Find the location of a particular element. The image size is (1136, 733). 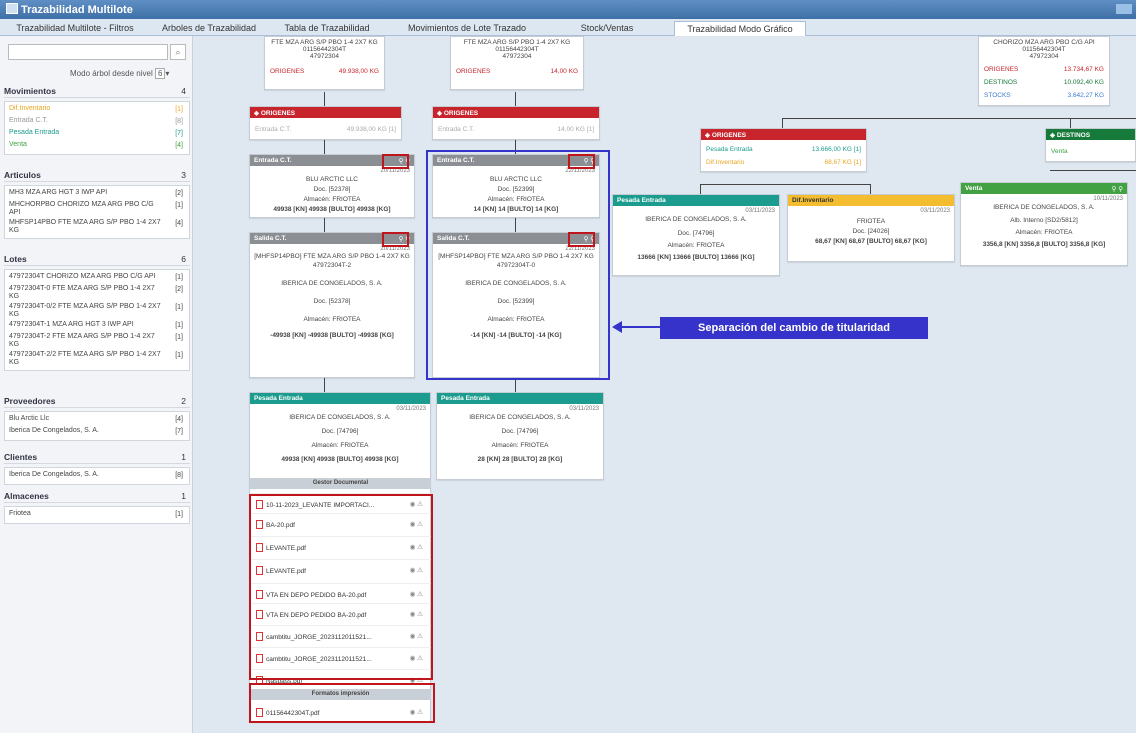

origenes-card: ◈ ORIGENES Entrada C.T. 49.938,00 KG [1] is located at coordinates (325, 123).